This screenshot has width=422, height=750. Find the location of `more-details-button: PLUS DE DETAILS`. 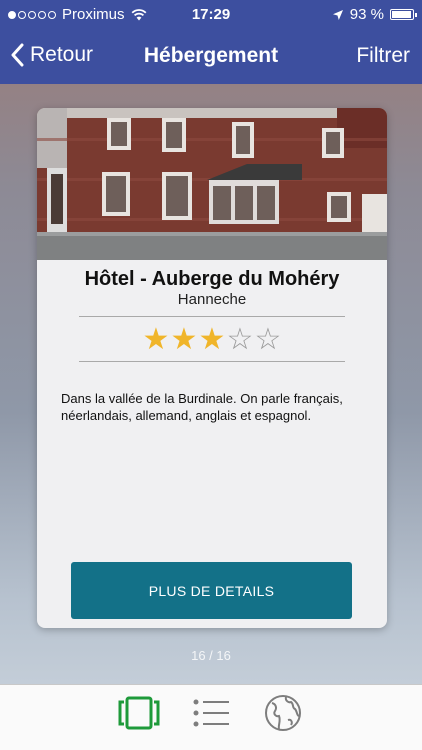

more-details-button: PLUS DE DETAILS is located at coordinates (211, 590).